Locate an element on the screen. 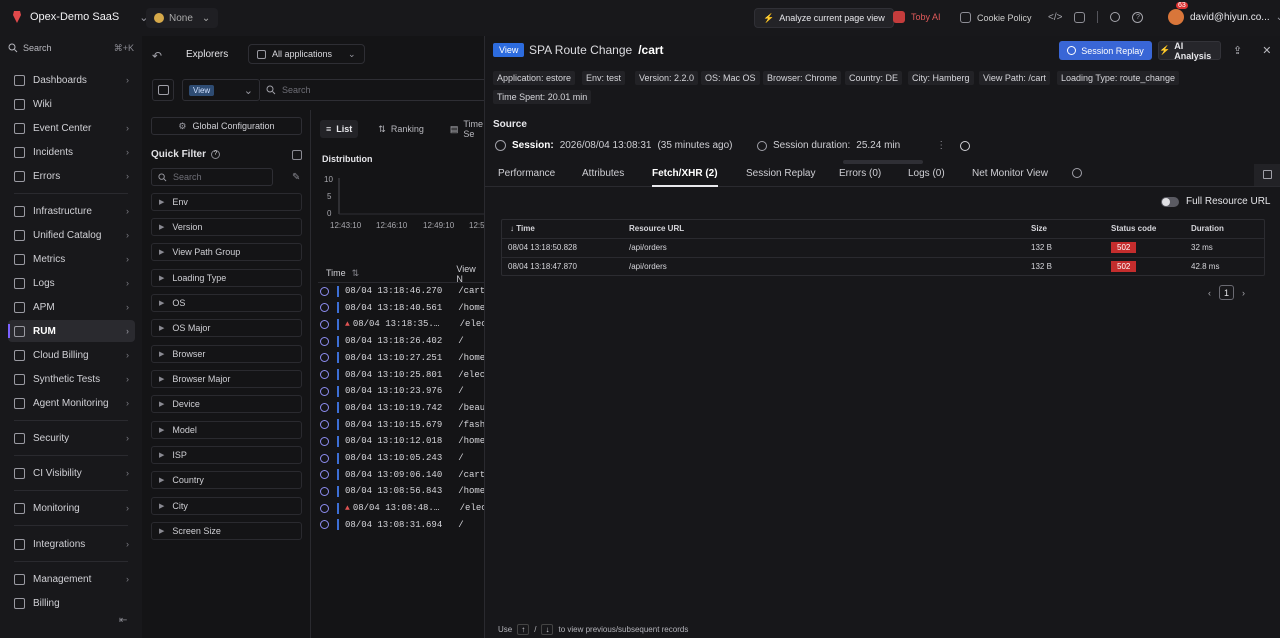 The image size is (1280, 638). sidebar-item-rum: RUM › is located at coordinates (71, 331).